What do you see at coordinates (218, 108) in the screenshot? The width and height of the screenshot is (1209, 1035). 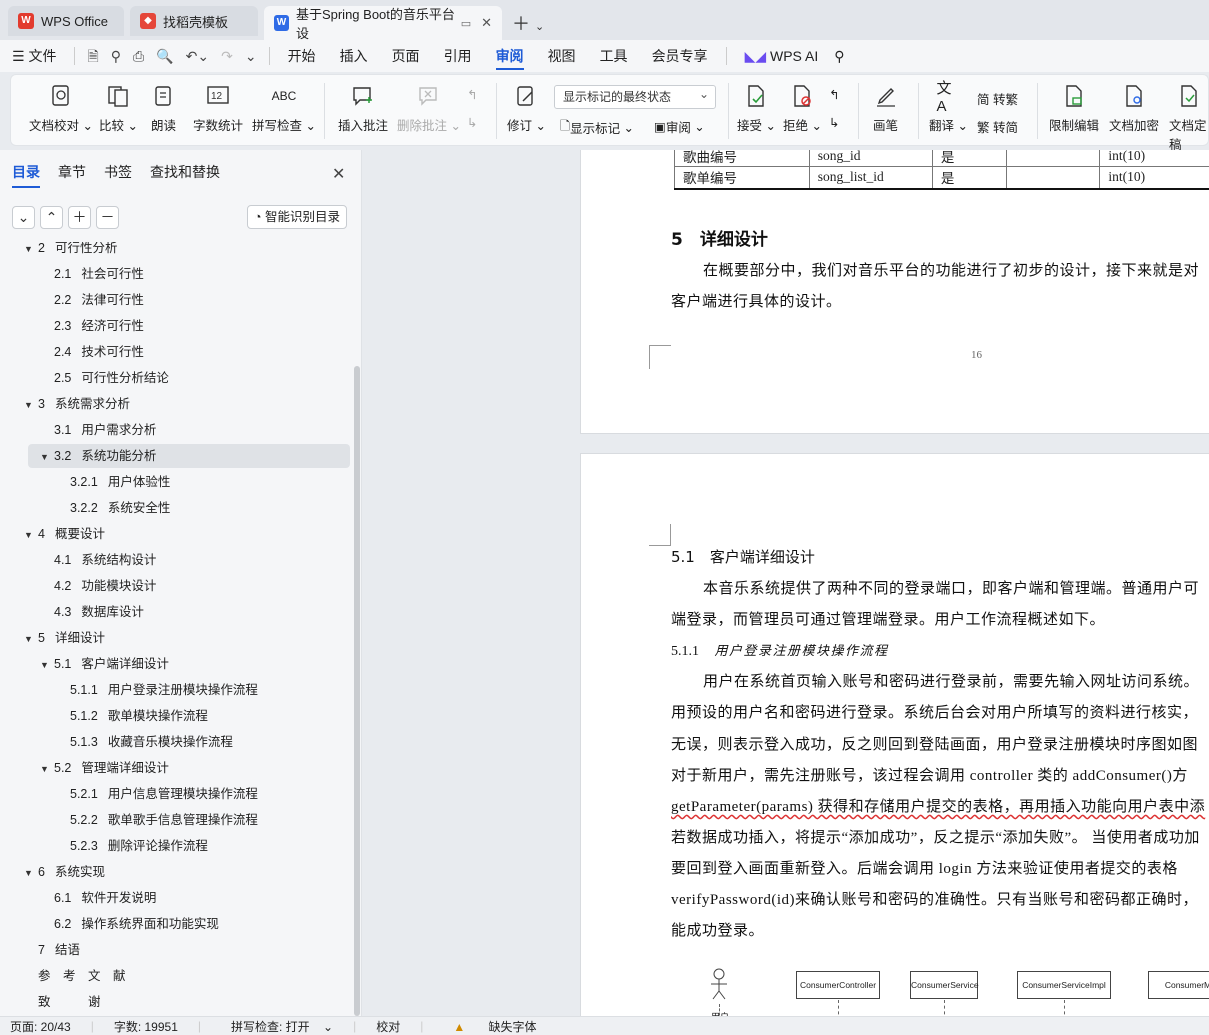 I see `word-count-button: 12 字数统计` at bounding box center [218, 108].